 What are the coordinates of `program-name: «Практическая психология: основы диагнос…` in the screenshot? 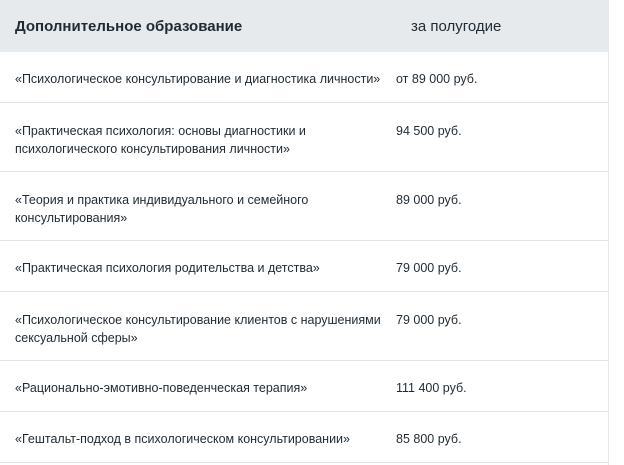 It's located at (160, 140).